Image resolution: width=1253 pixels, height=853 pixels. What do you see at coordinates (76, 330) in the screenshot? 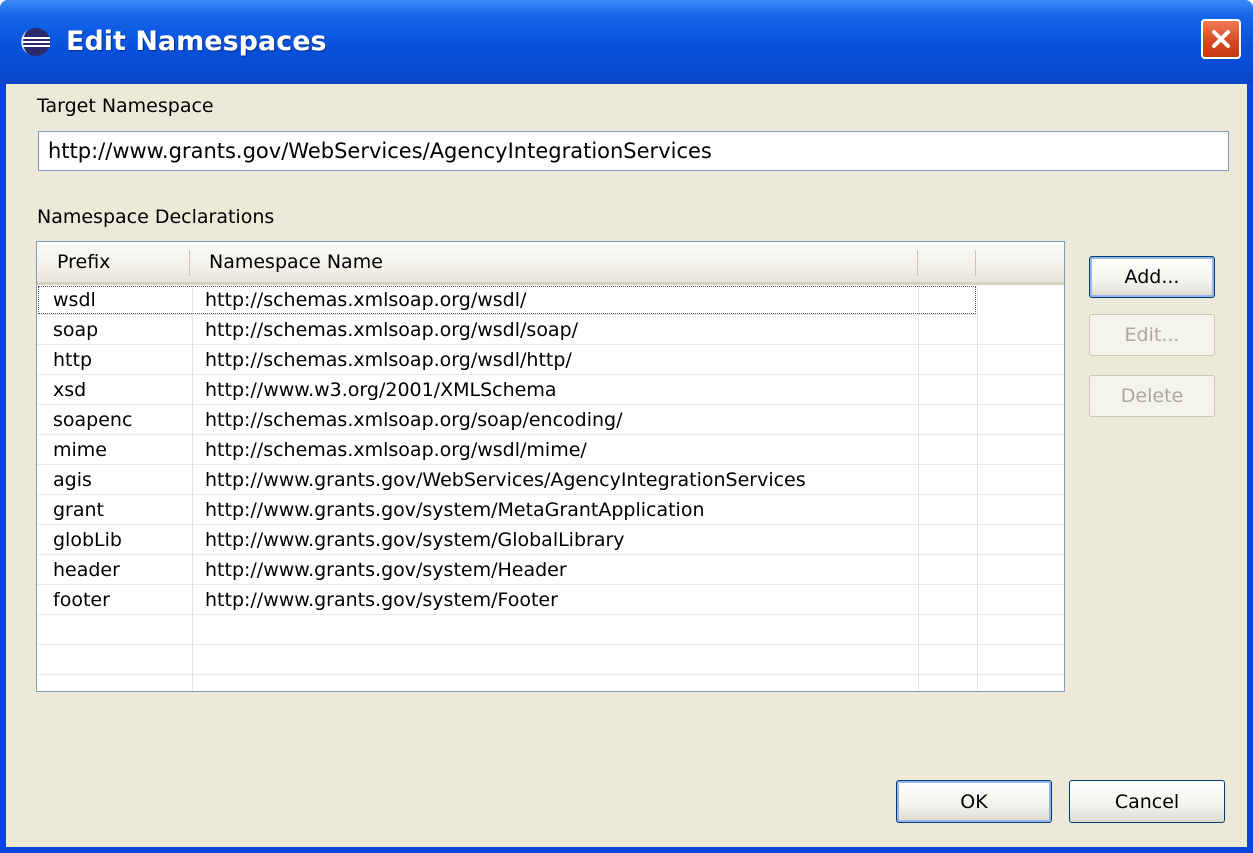
I see `cell-prefix: soap` at bounding box center [76, 330].